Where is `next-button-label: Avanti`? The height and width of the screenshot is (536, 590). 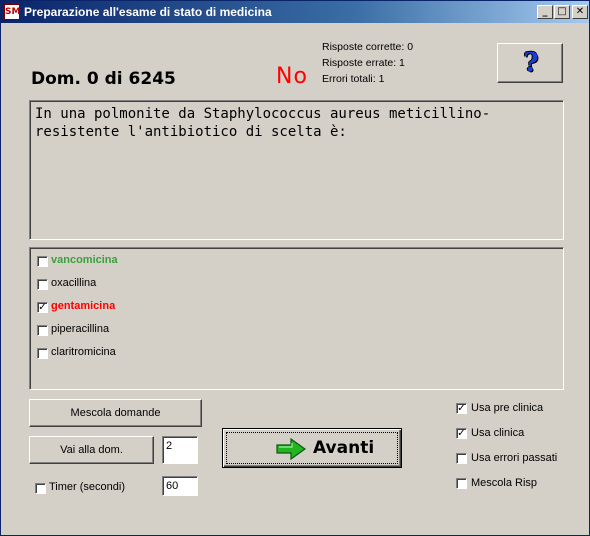 next-button-label: Avanti is located at coordinates (344, 448).